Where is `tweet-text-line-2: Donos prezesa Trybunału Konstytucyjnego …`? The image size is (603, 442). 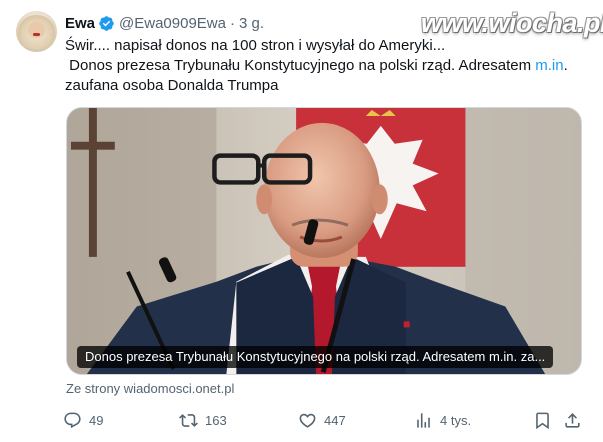 tweet-text-line-2: Donos prezesa Trybunału Konstytucyjnego … is located at coordinates (327, 66).